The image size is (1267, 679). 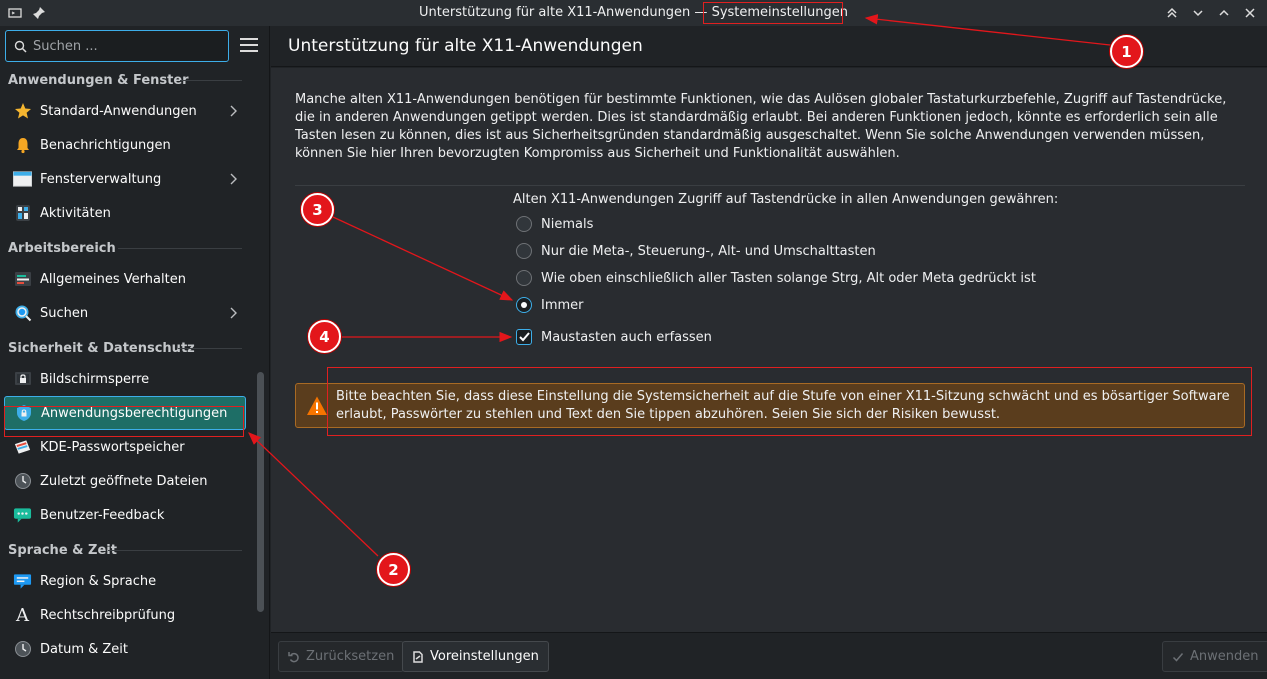 I want to click on sidebar-item-notifications: Benachrichtigungen, so click(x=125, y=145).